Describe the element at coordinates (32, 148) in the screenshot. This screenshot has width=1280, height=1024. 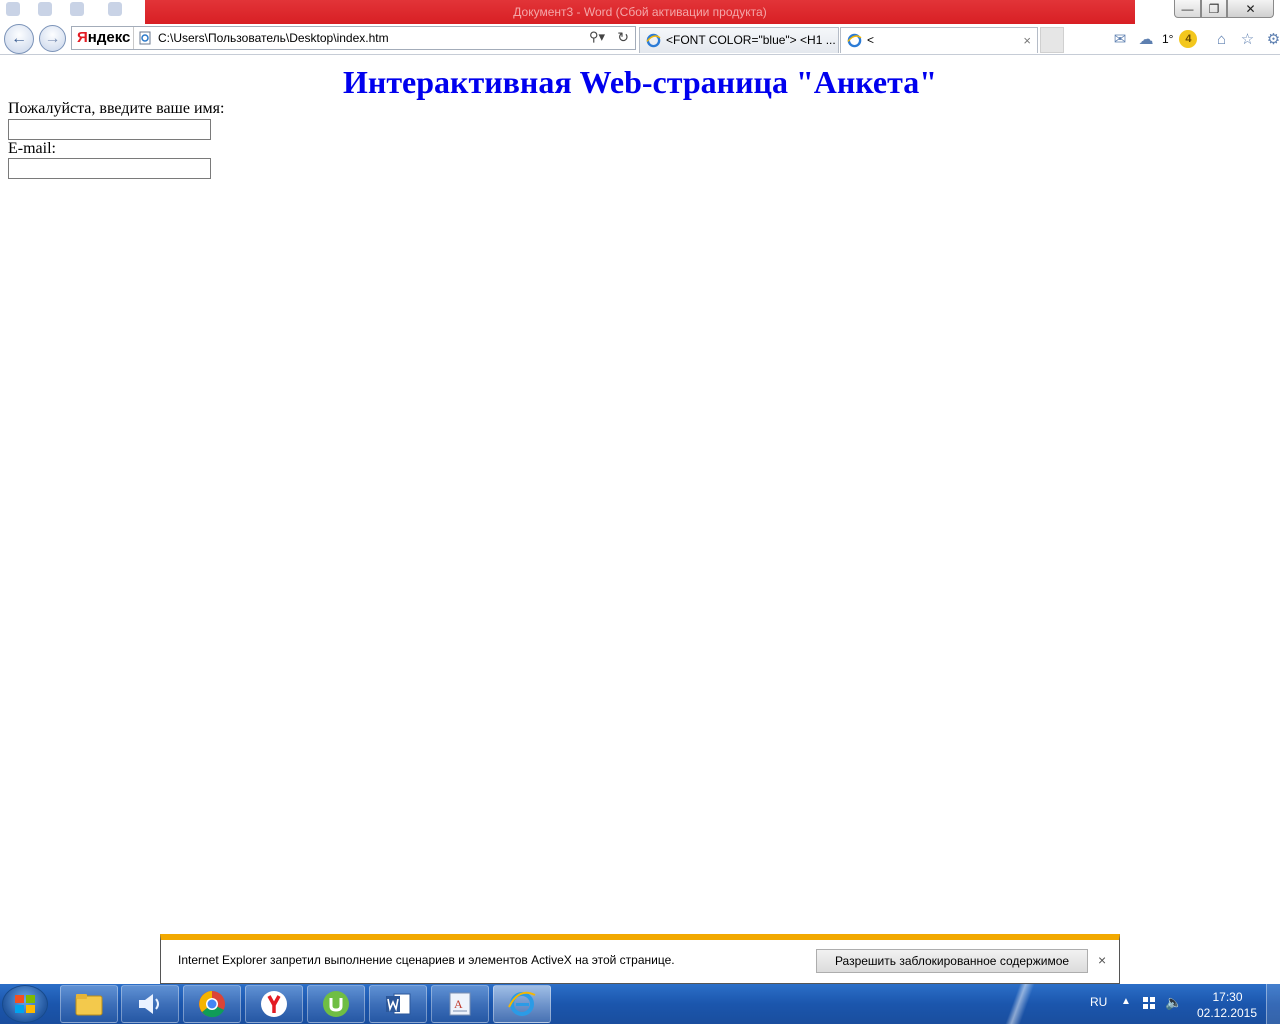
I see `email-label: E-mail:` at that location.